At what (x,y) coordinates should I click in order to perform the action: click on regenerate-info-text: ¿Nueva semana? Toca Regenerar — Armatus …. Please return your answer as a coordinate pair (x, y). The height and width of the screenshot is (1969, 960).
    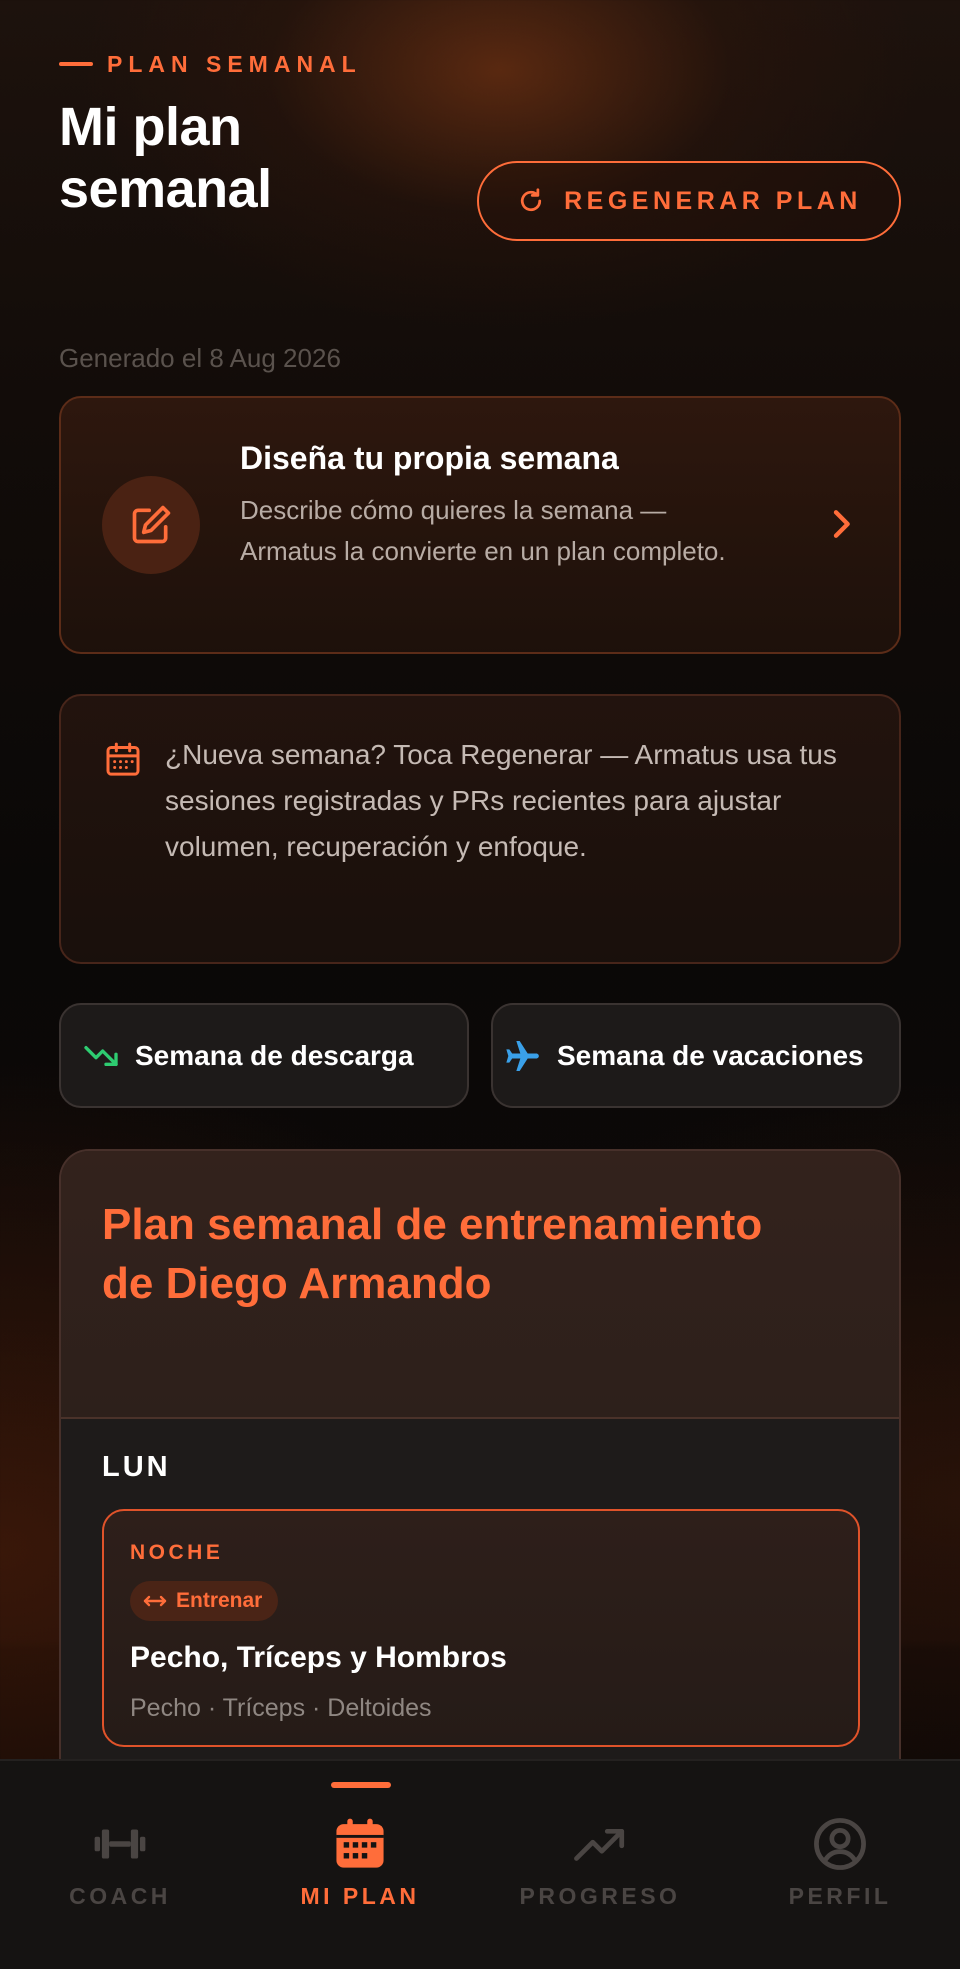
    Looking at the image, I should click on (501, 800).